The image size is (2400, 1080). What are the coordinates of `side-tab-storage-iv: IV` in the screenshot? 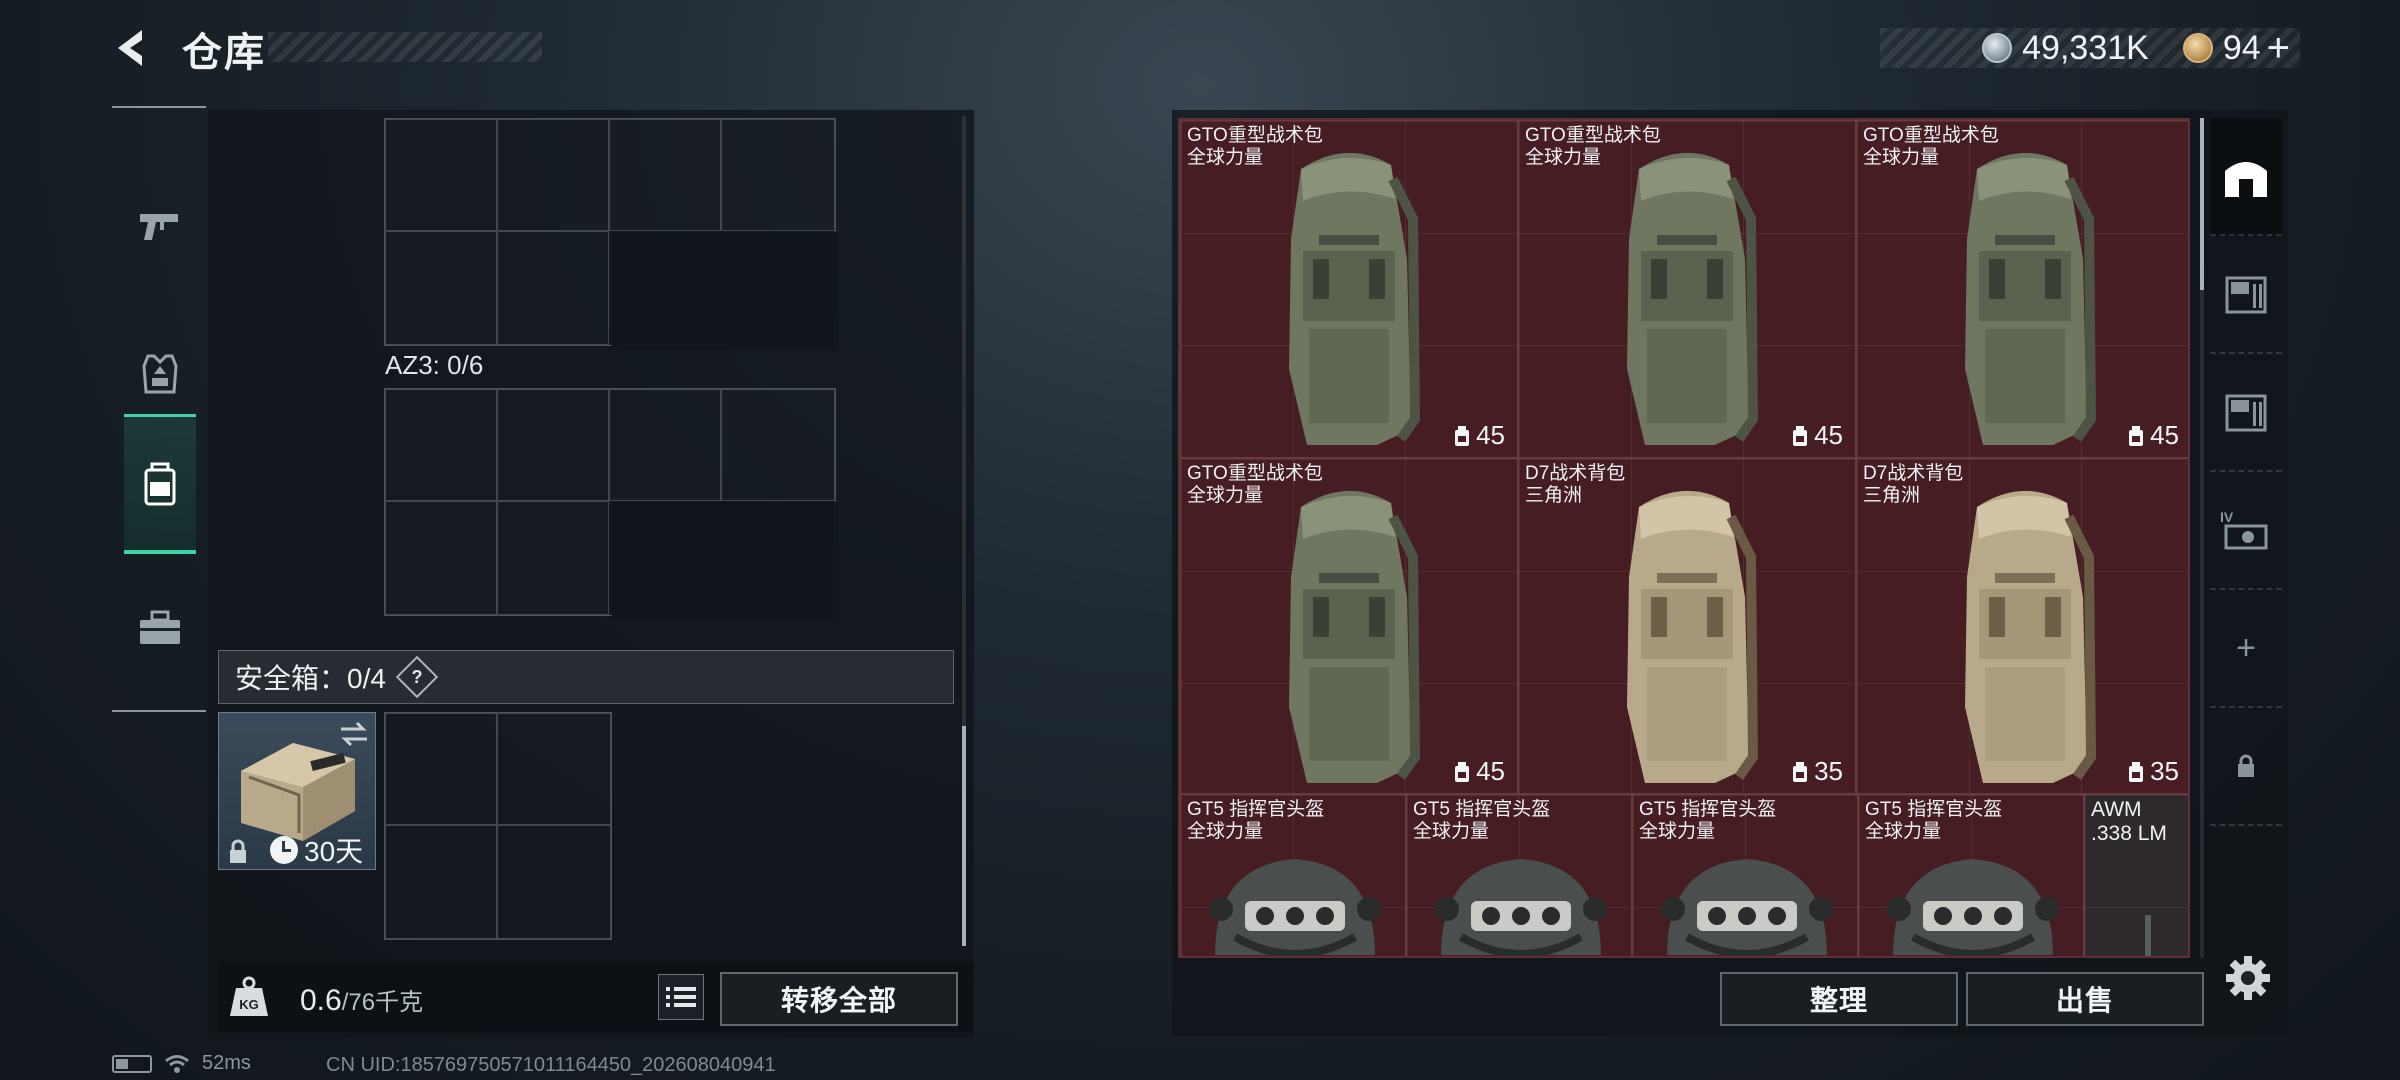 It's located at (2246, 531).